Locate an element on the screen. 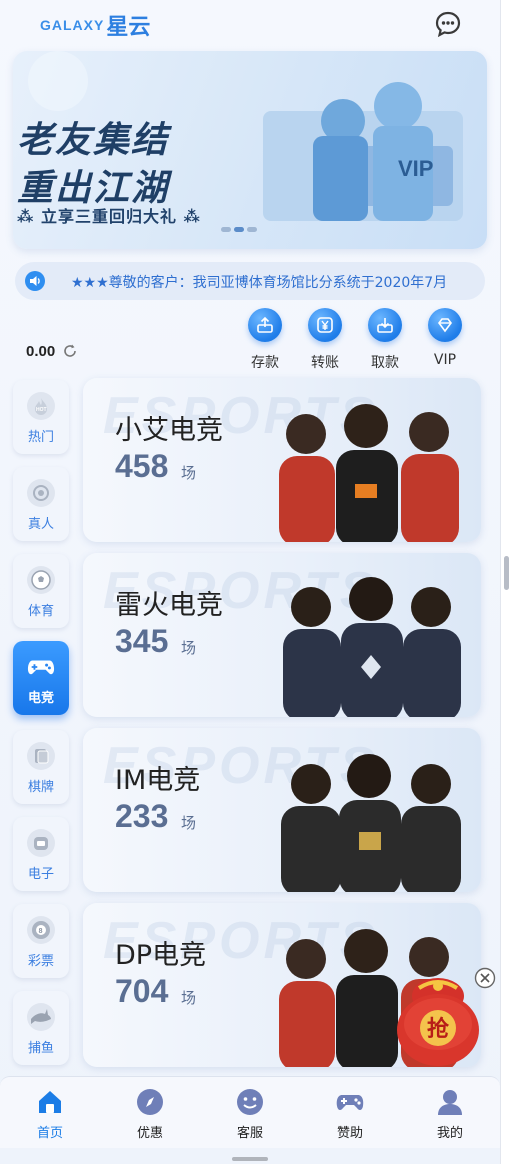  sidebar-label: 热门 is located at coordinates (40, 437).